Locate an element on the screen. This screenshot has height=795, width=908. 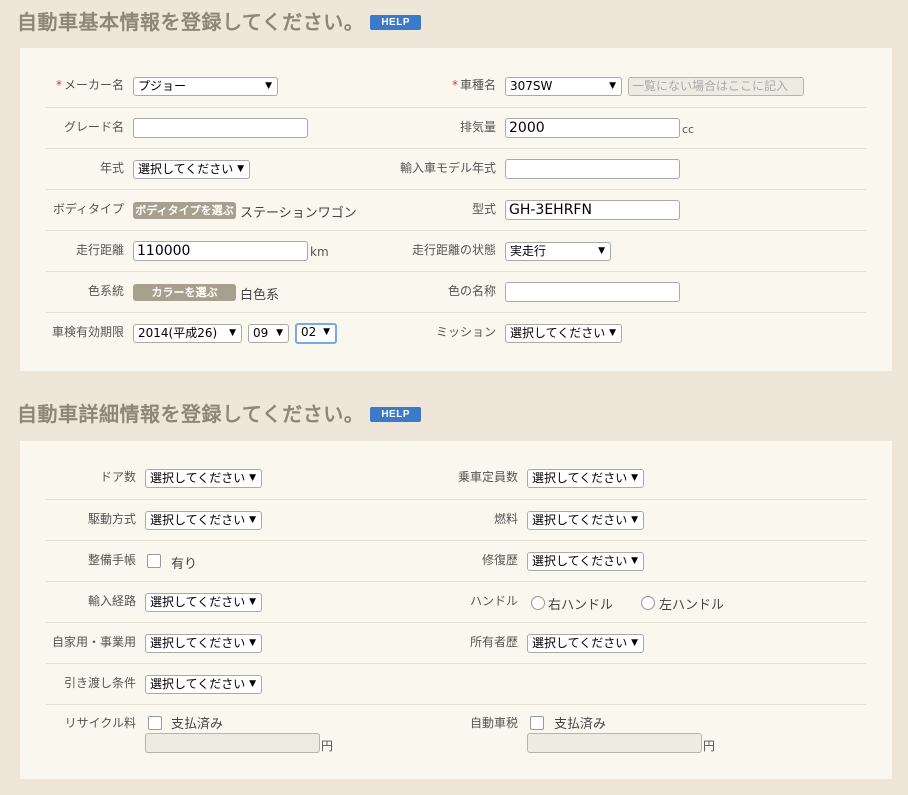
color-name-input is located at coordinates (592, 292).